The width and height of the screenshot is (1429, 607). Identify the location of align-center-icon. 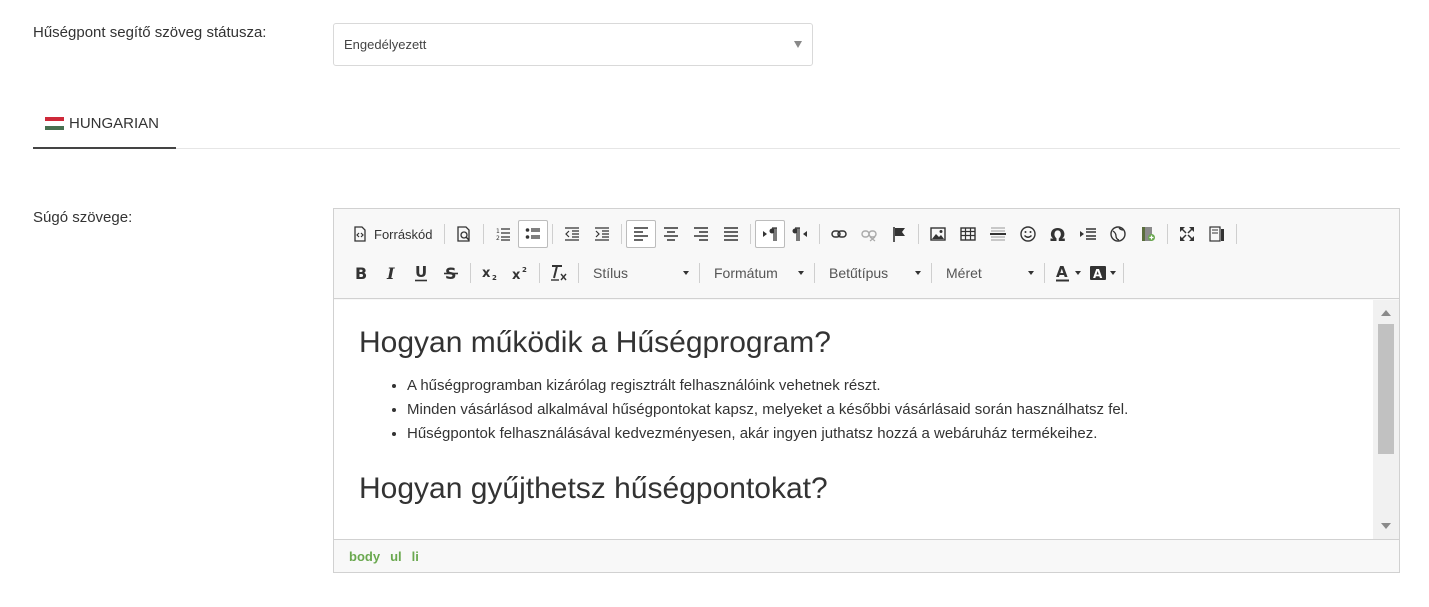
(670, 234).